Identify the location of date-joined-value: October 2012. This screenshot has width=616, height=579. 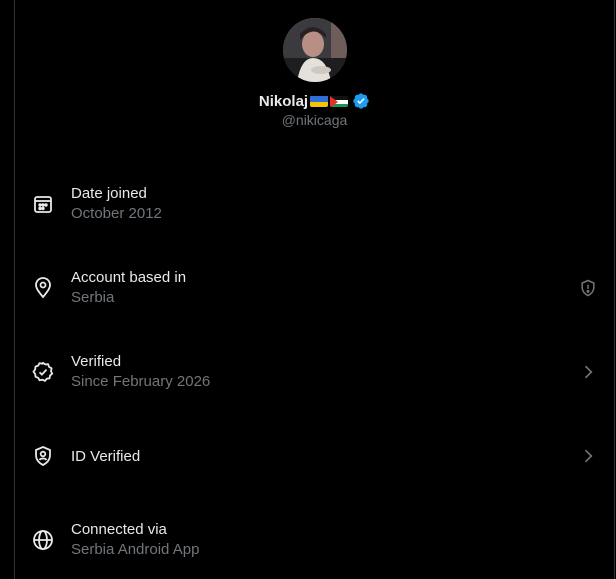
(116, 213).